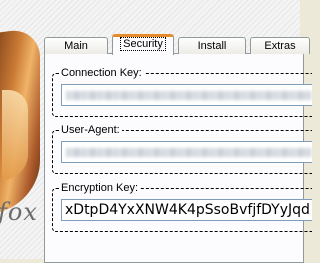 This screenshot has height=263, width=320. I want to click on user-agent-label: User-Agent:, so click(90, 130).